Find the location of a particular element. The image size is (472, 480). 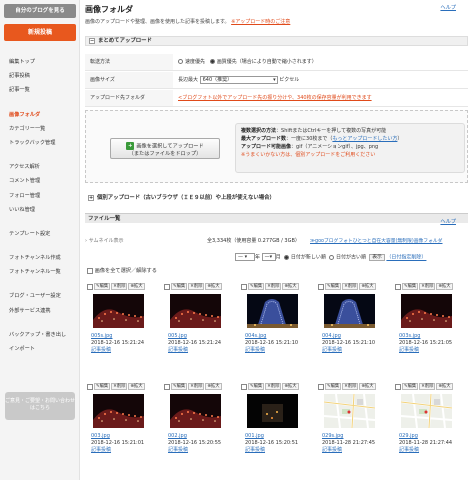

sidebar-item: インポート is located at coordinates (40, 349).